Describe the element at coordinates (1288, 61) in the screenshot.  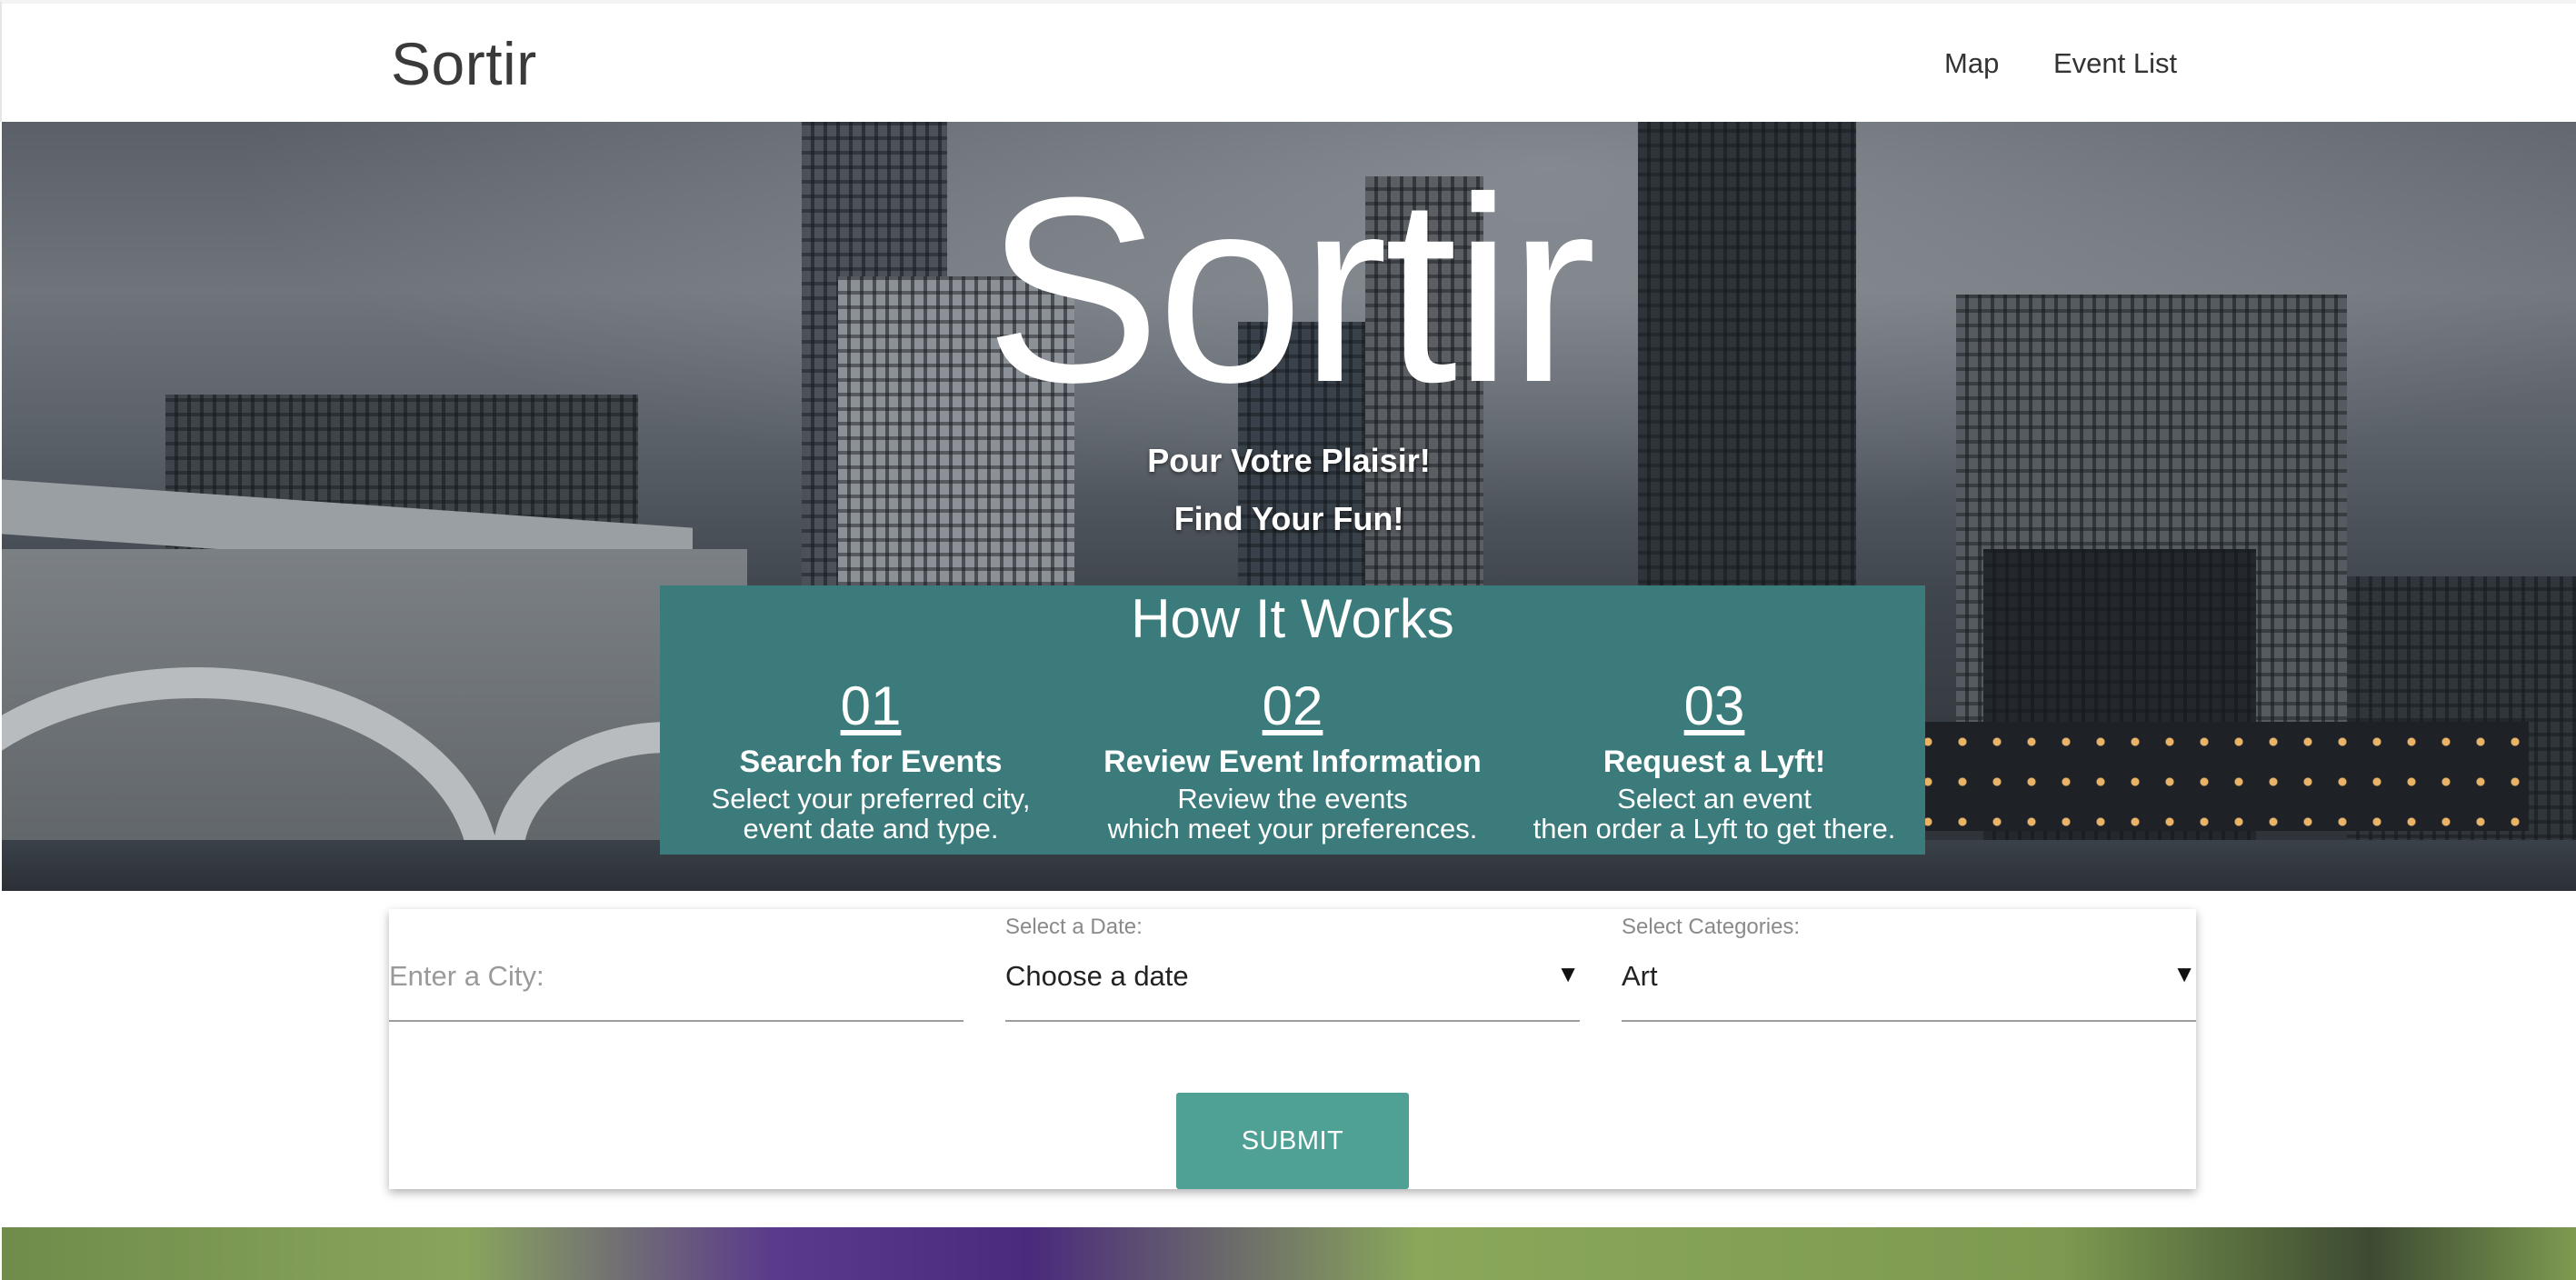
I see `top-navbar: Sortir Map Event List` at that location.